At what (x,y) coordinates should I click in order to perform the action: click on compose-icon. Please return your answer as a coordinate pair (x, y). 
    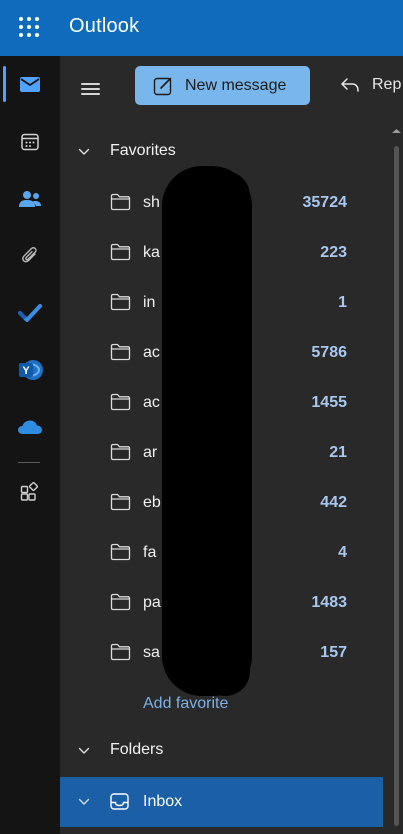
    Looking at the image, I should click on (162, 86).